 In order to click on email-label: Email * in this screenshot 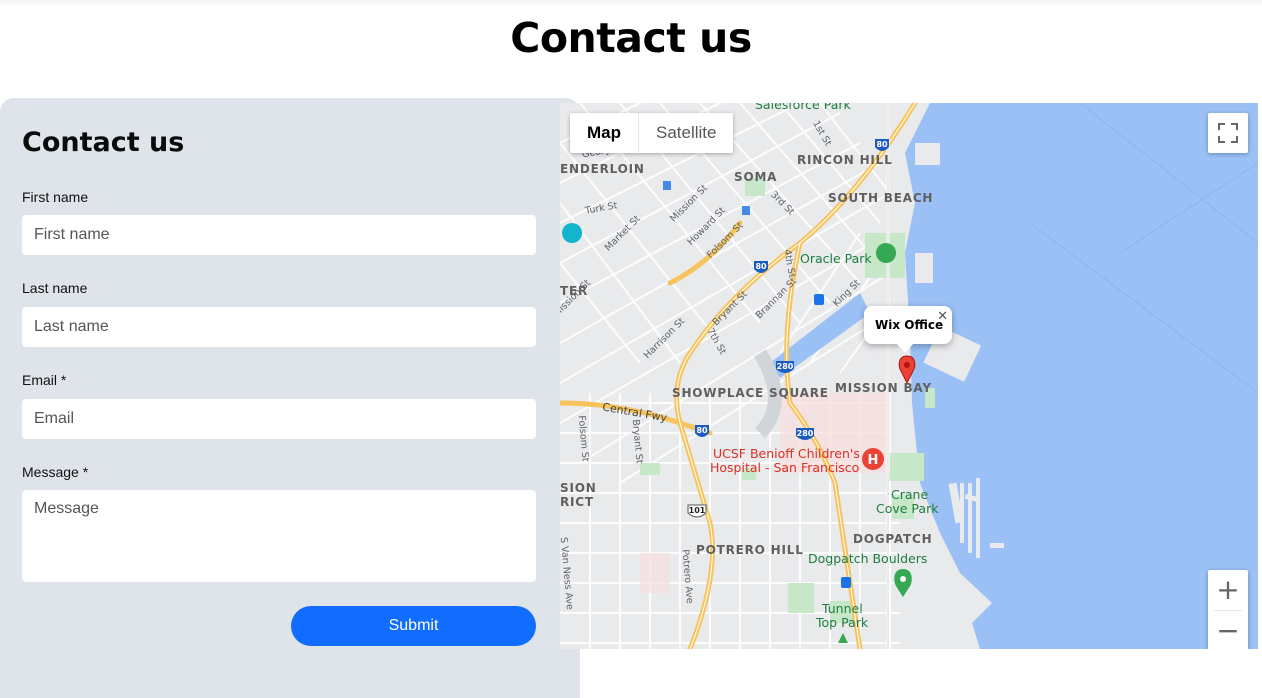, I will do `click(44, 380)`.